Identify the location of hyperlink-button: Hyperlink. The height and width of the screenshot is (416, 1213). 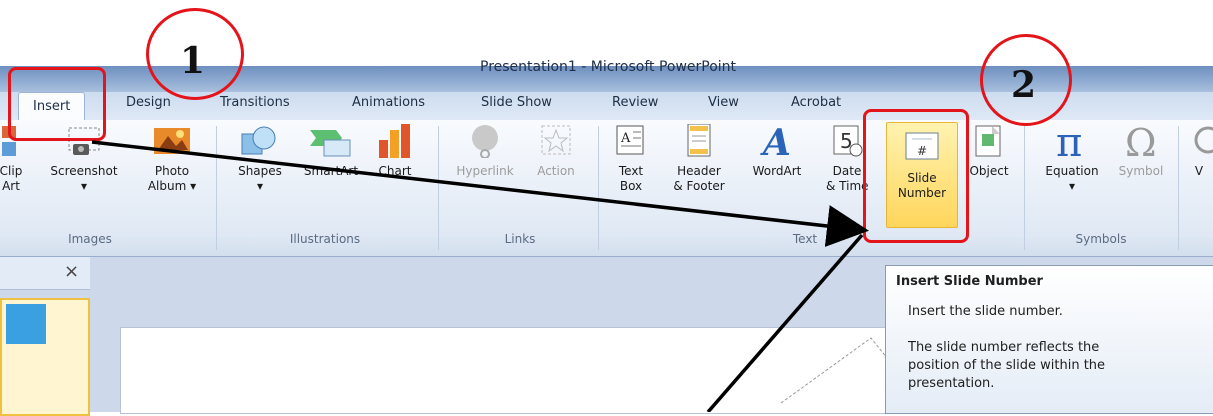
(485, 151).